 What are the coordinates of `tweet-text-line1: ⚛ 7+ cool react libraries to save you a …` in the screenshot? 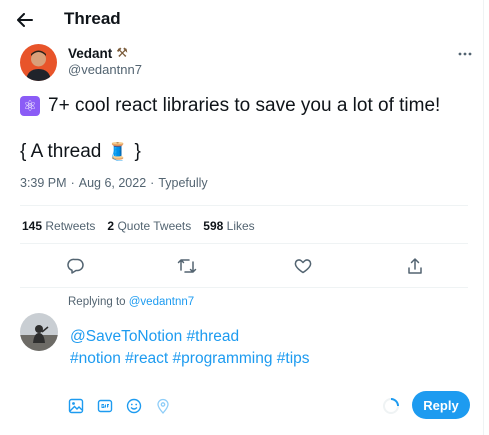 It's located at (230, 106).